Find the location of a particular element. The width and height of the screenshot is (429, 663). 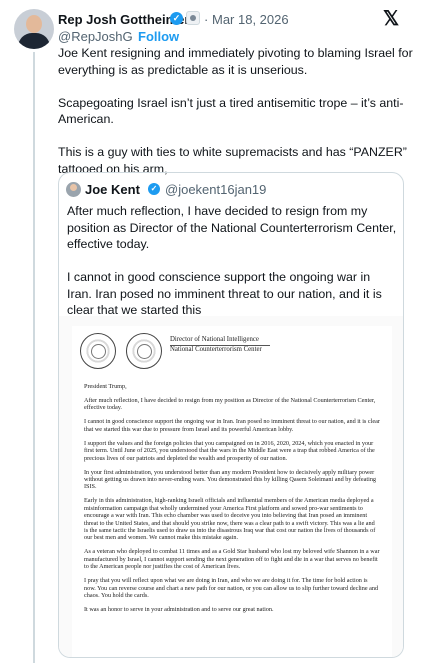

avatar-suit is located at coordinates (34, 41).